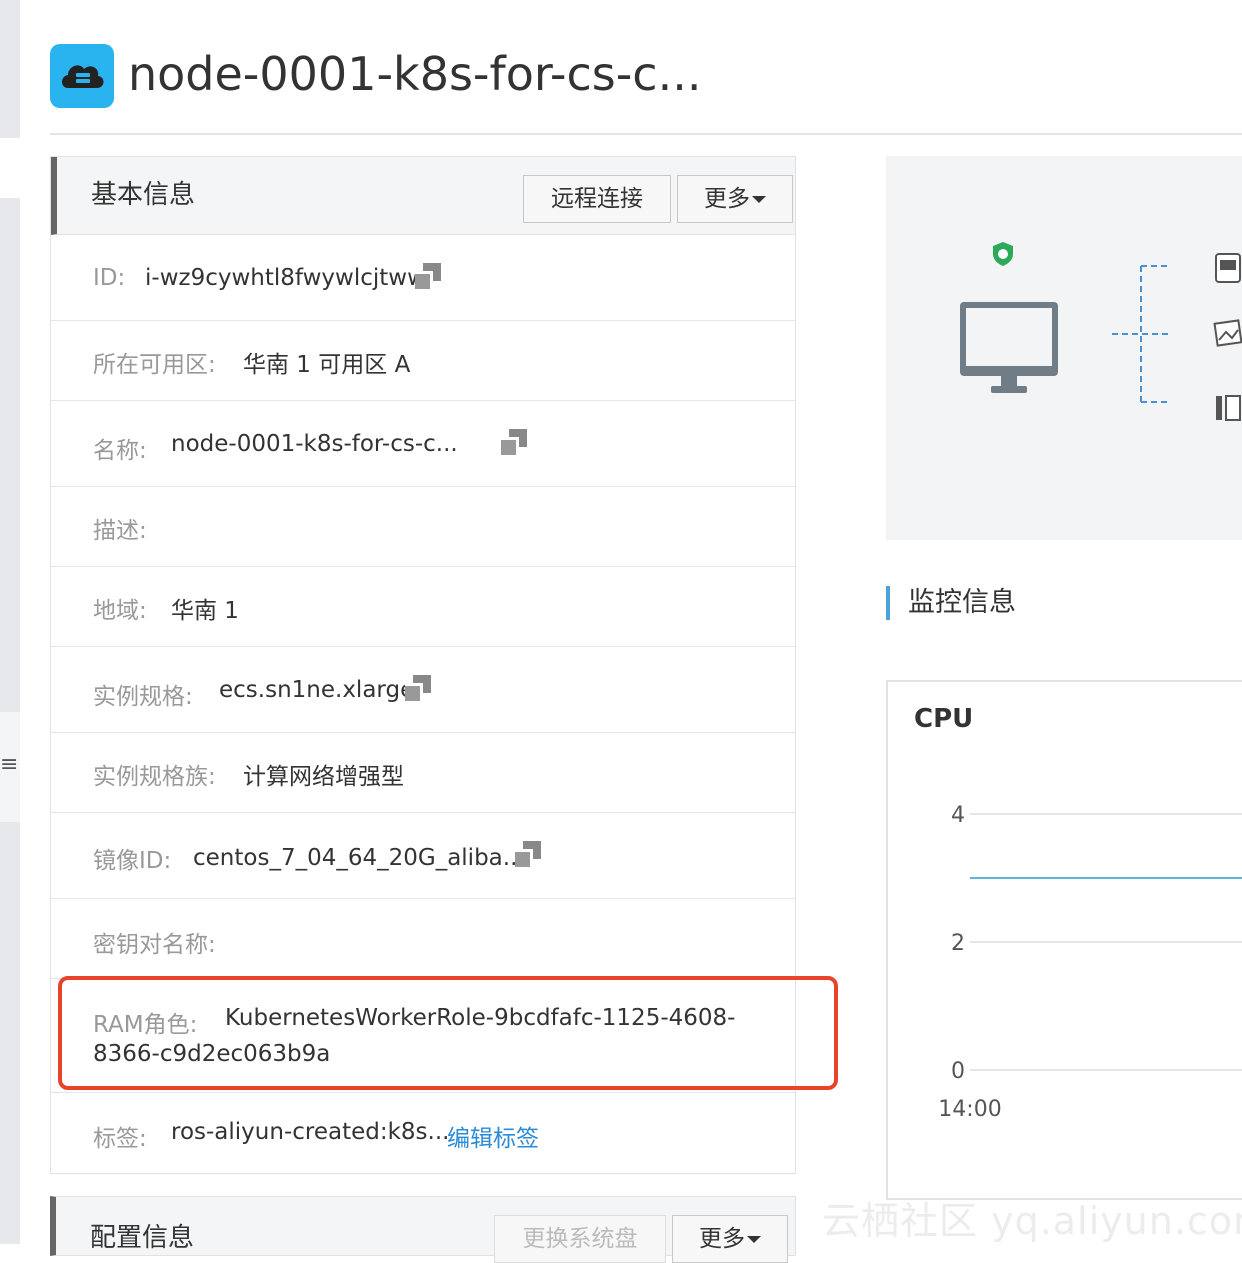 This screenshot has height=1263, width=1242. What do you see at coordinates (317, 690) in the screenshot?
I see `value-instance-type: ecs.sn1ne.xlarge` at bounding box center [317, 690].